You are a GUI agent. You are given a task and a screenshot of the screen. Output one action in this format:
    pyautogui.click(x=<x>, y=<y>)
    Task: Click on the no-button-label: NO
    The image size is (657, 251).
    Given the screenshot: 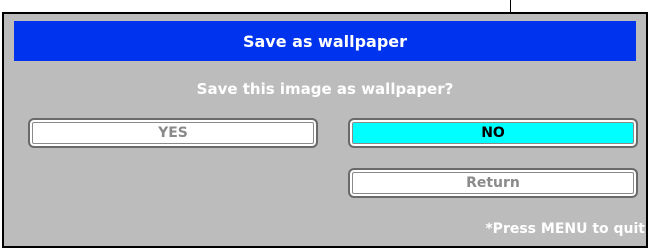 What is the action you would take?
    pyautogui.click(x=493, y=133)
    